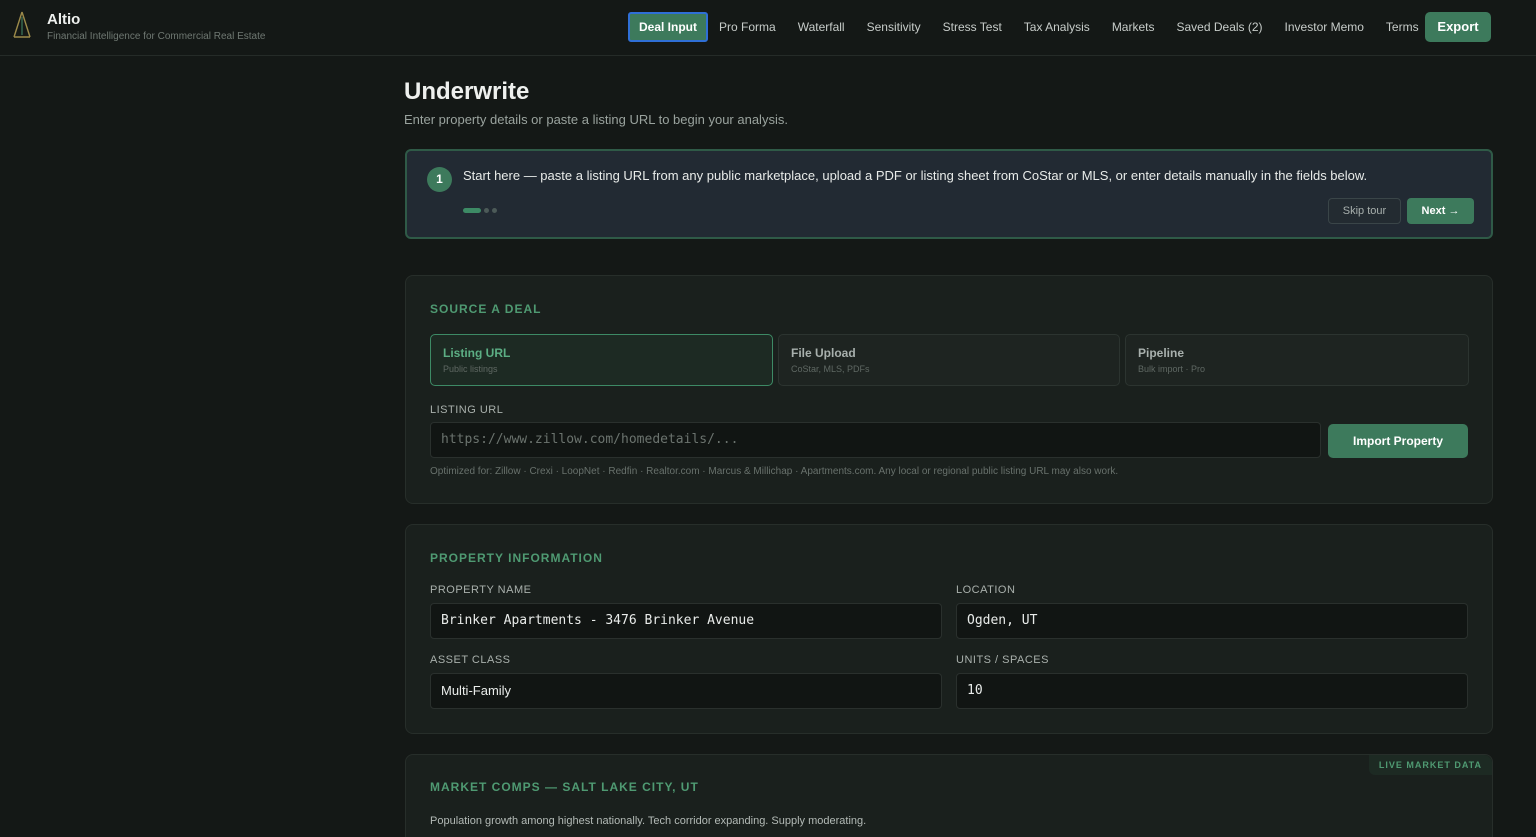 Image resolution: width=1536 pixels, height=837 pixels. Describe the element at coordinates (1440, 211) in the screenshot. I see `next-tour-button: Next →` at that location.